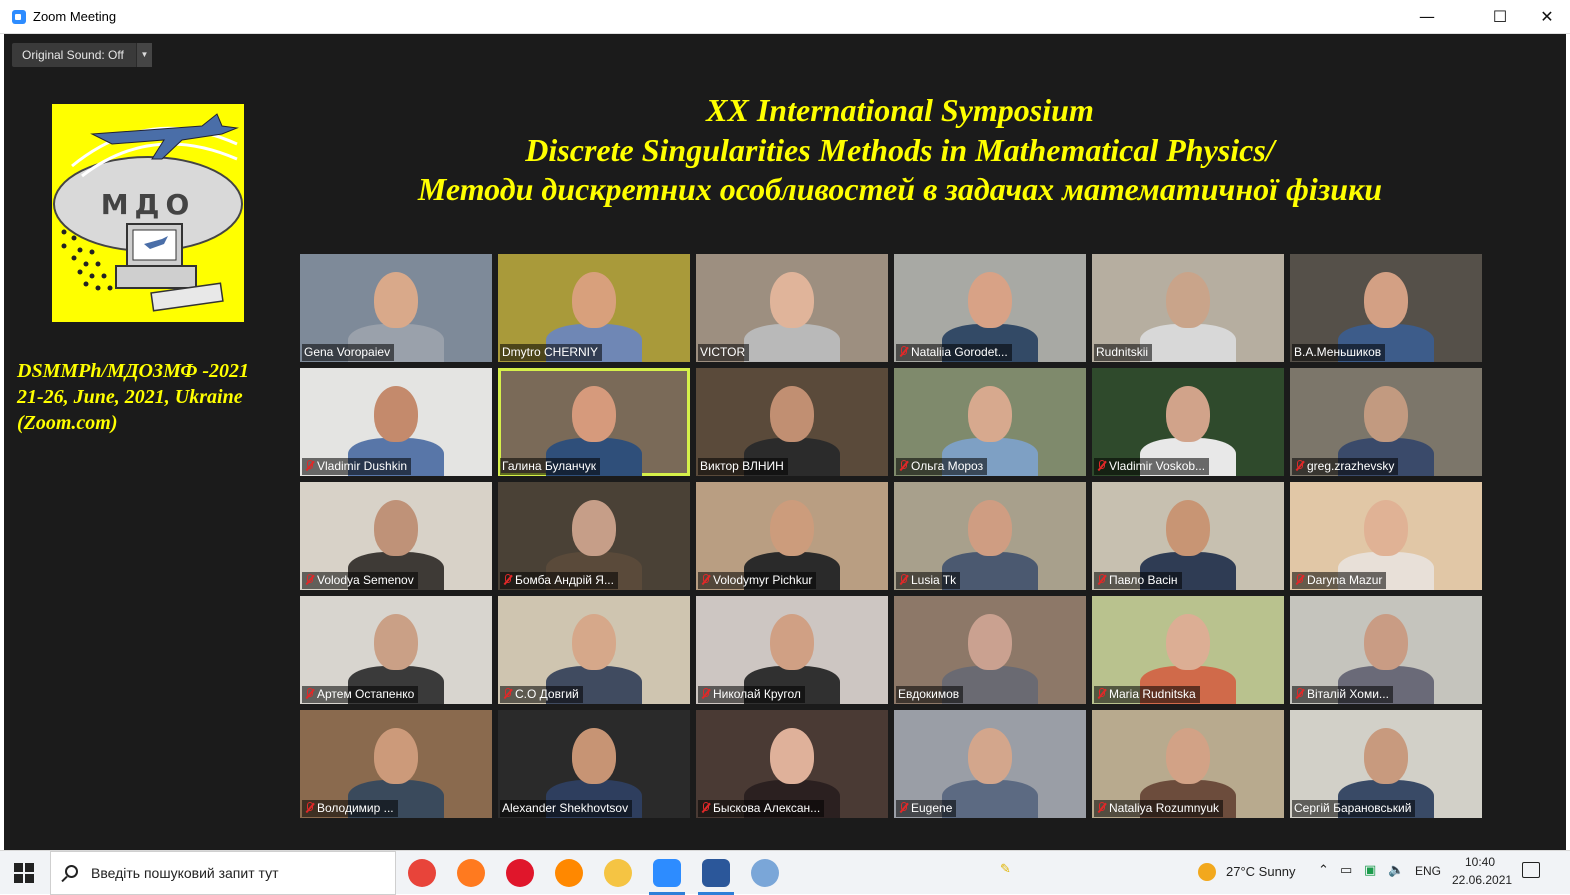 This screenshot has height=895, width=1570. What do you see at coordinates (990, 764) in the screenshot?
I see `participant-tile: Eugene` at bounding box center [990, 764].